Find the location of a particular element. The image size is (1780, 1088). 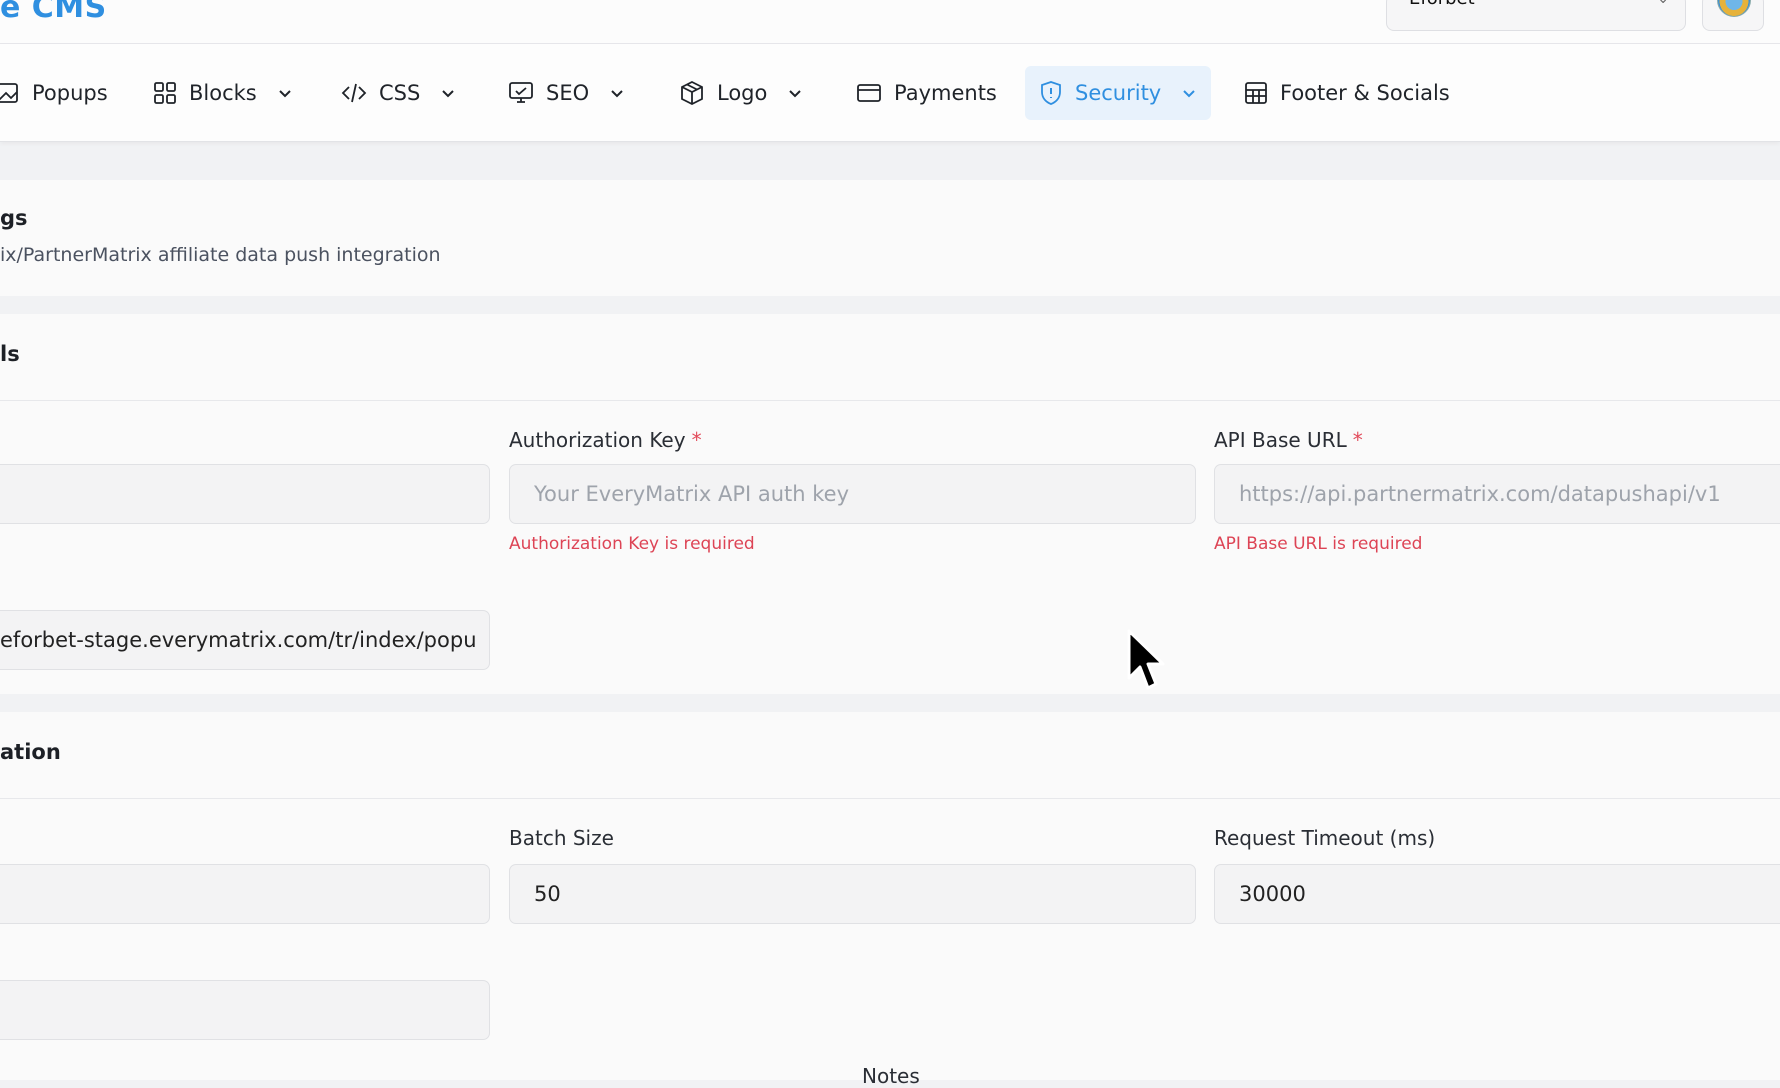

nav-item-label: Blocks is located at coordinates (223, 93).